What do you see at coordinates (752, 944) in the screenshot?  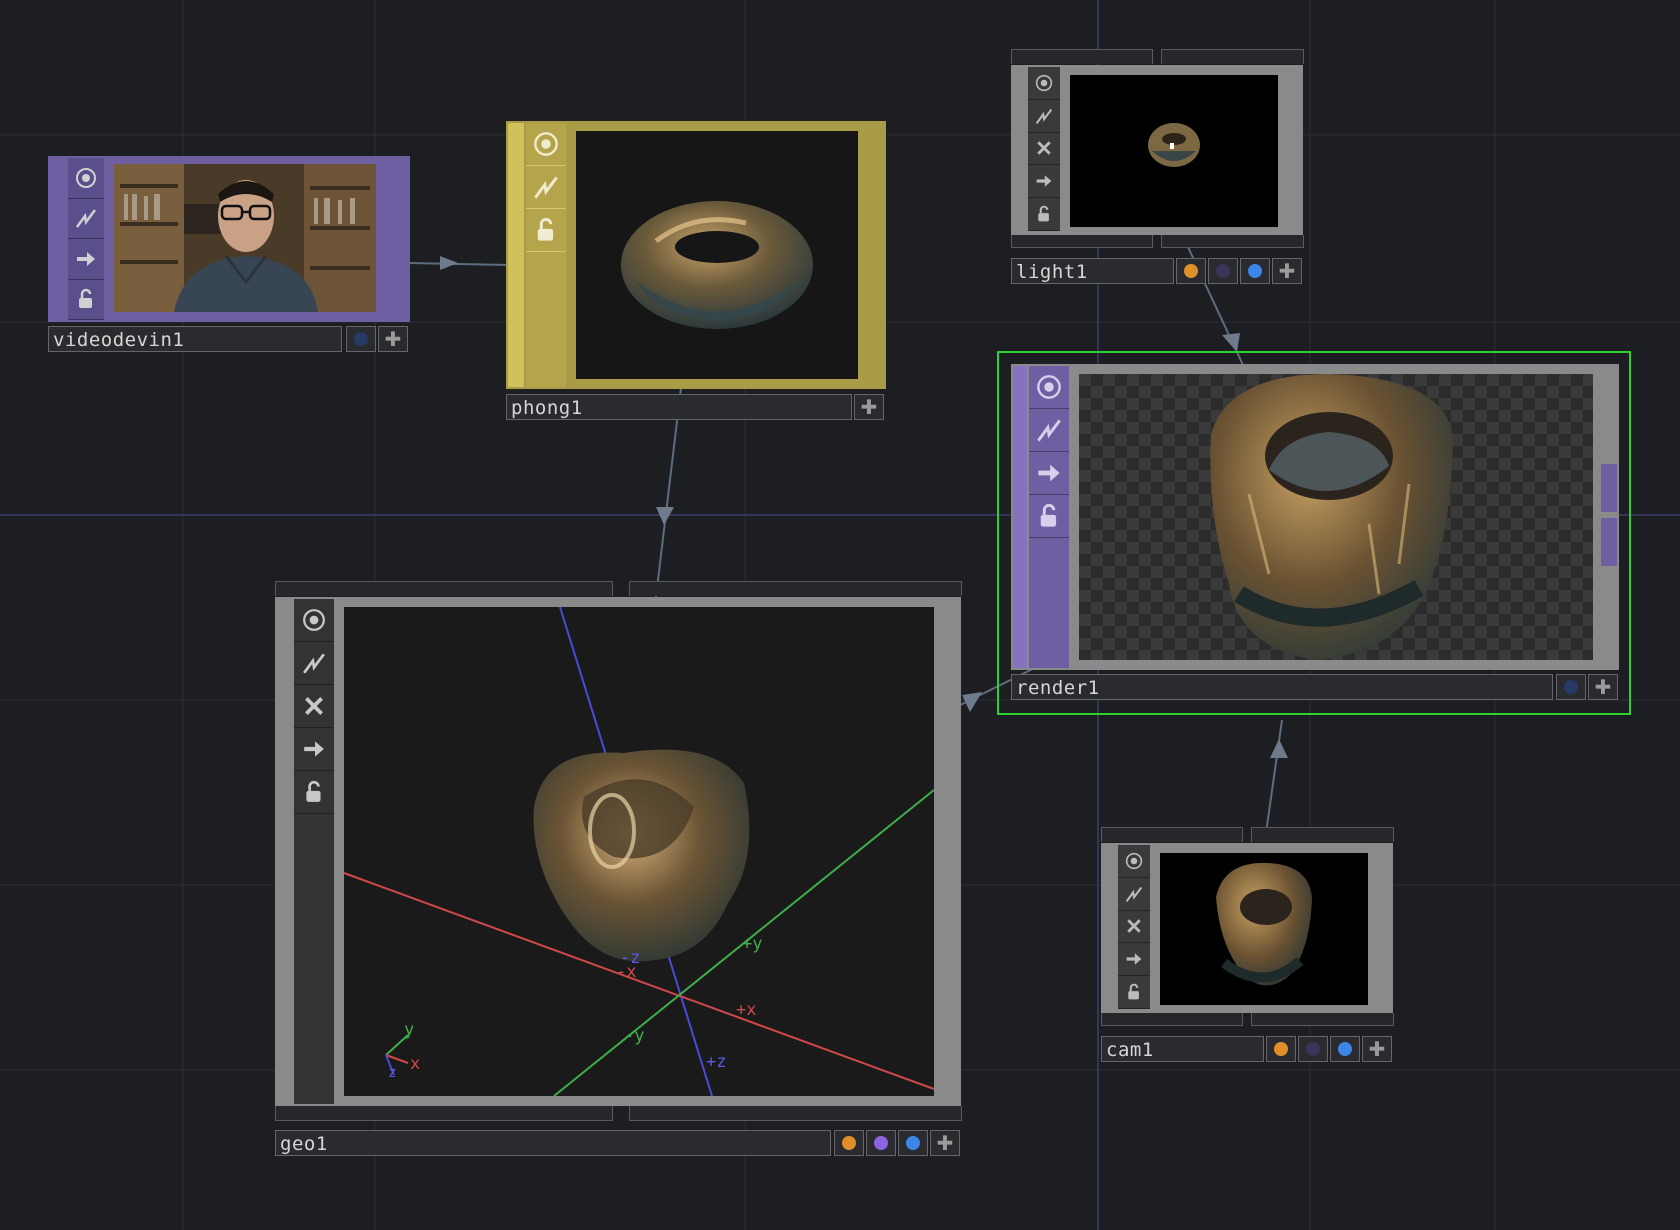 I see `axis-label: +y` at bounding box center [752, 944].